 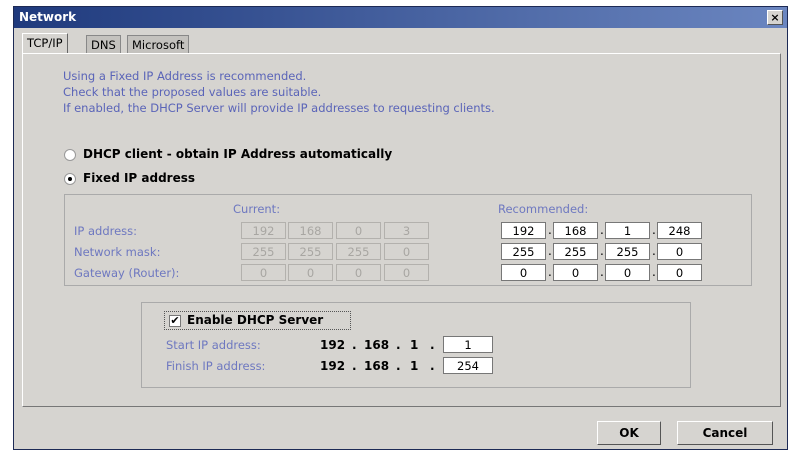 What do you see at coordinates (575, 251) in the screenshot?
I see `network-mask-recommended-octet-2: 255` at bounding box center [575, 251].